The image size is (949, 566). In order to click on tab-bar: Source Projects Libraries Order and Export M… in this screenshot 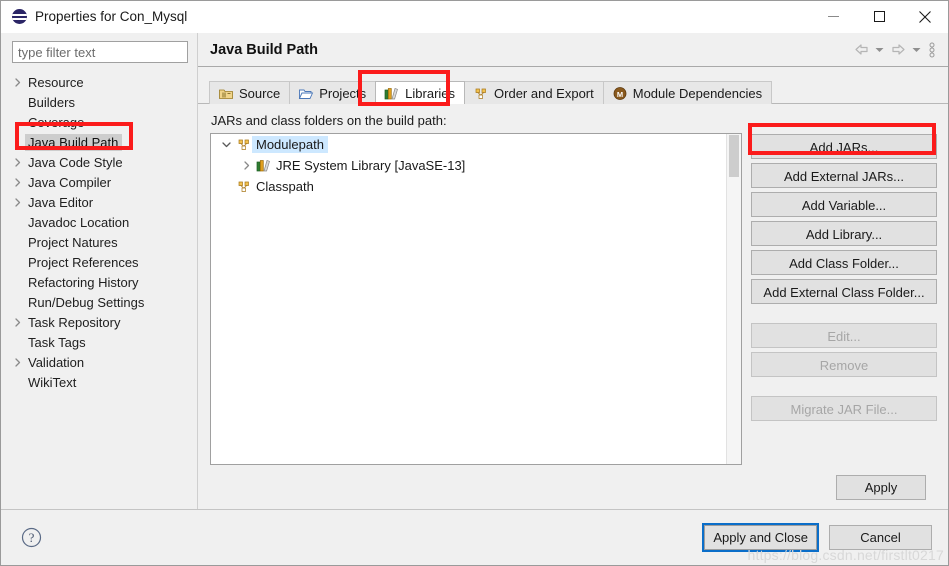, I will do `click(573, 85)`.